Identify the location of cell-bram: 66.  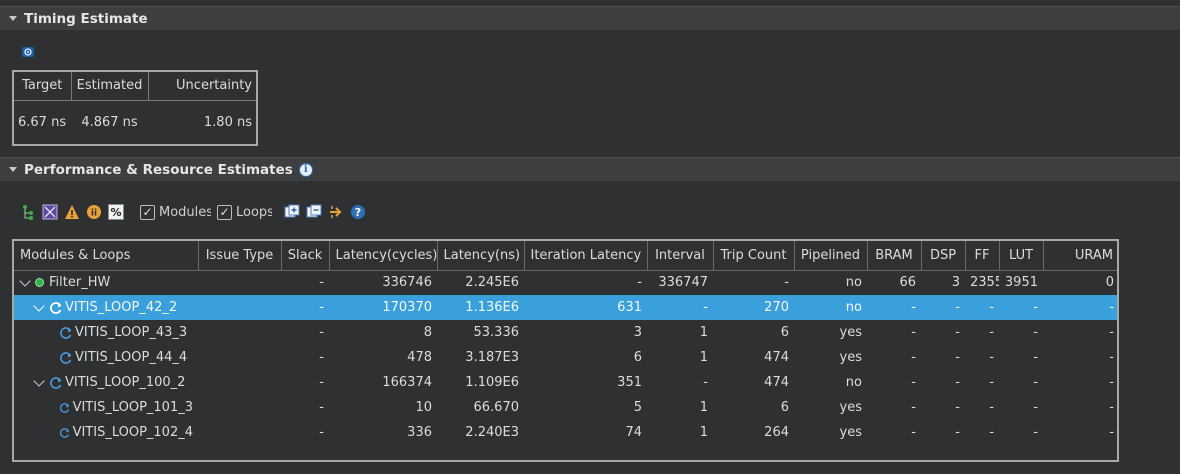
(907, 283).